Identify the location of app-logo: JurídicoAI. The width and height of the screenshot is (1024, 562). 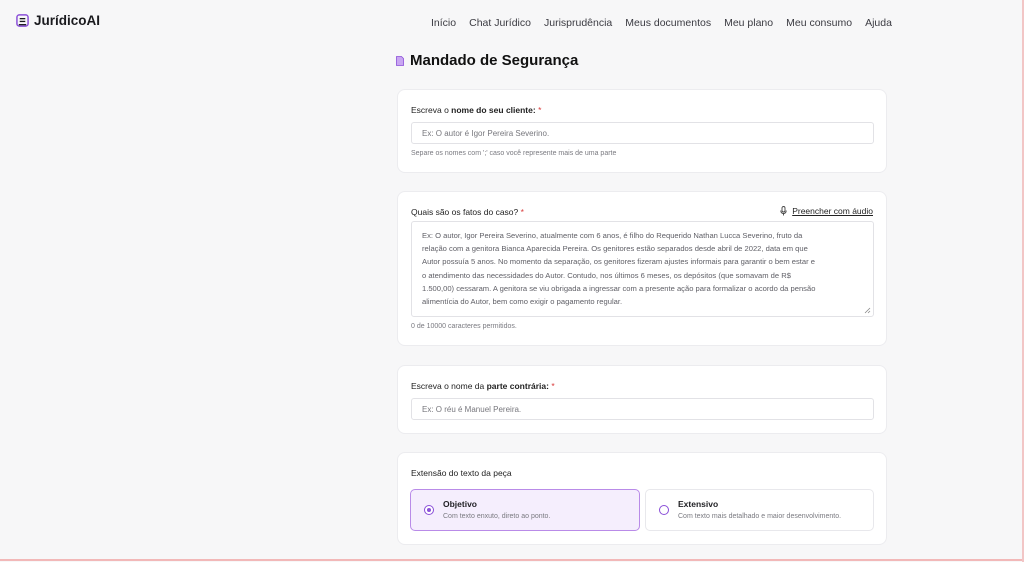
(58, 20).